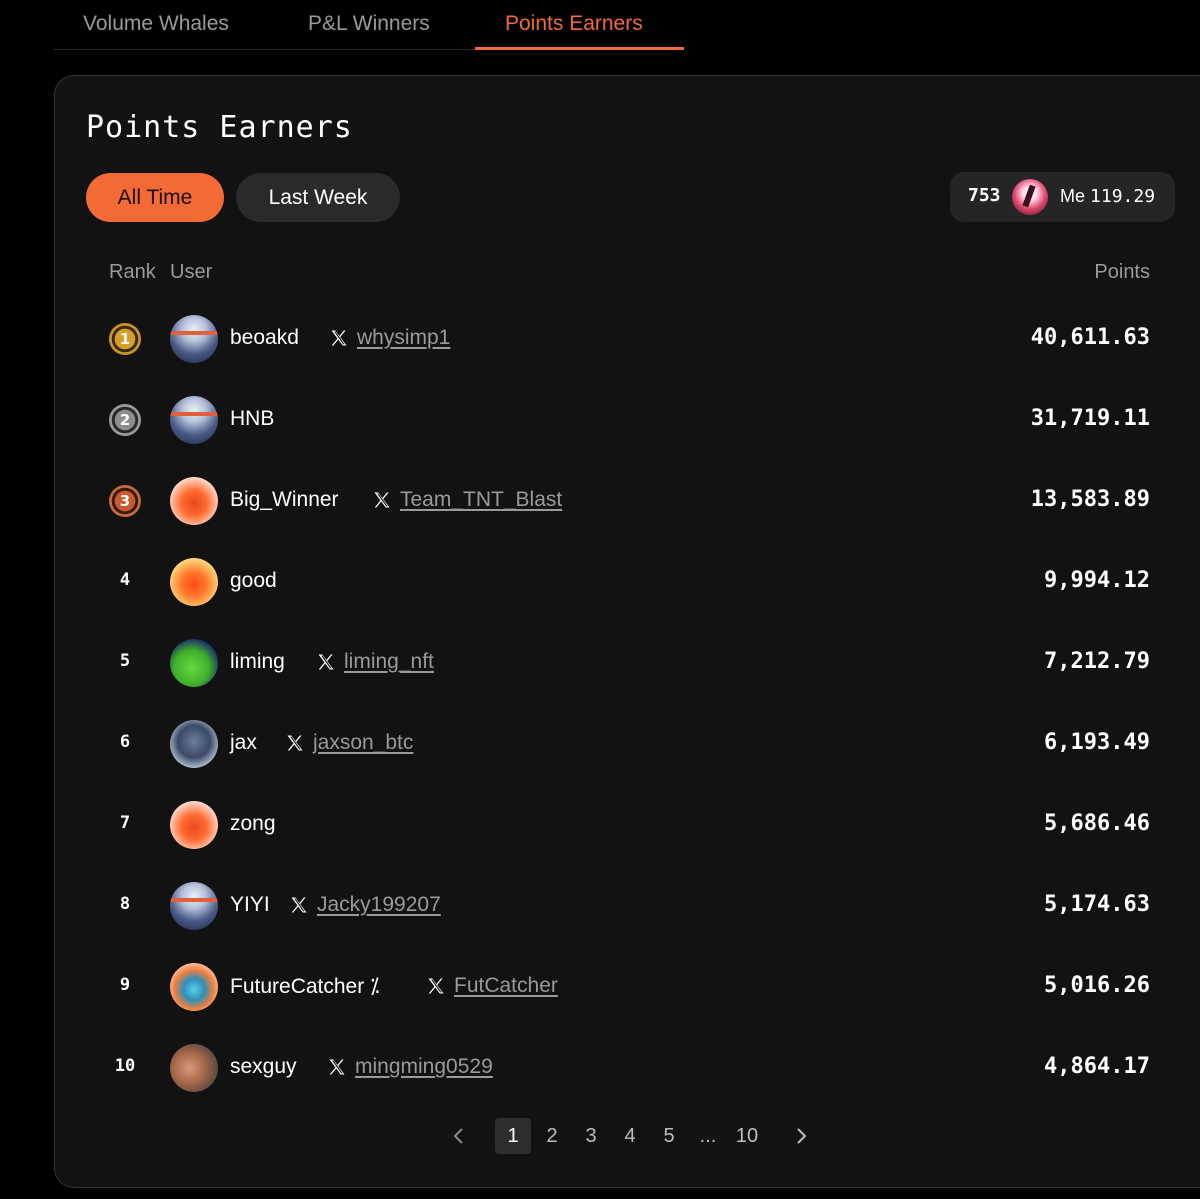 This screenshot has width=1200, height=1199. Describe the element at coordinates (125, 1066) in the screenshot. I see `rank-number: 10` at that location.